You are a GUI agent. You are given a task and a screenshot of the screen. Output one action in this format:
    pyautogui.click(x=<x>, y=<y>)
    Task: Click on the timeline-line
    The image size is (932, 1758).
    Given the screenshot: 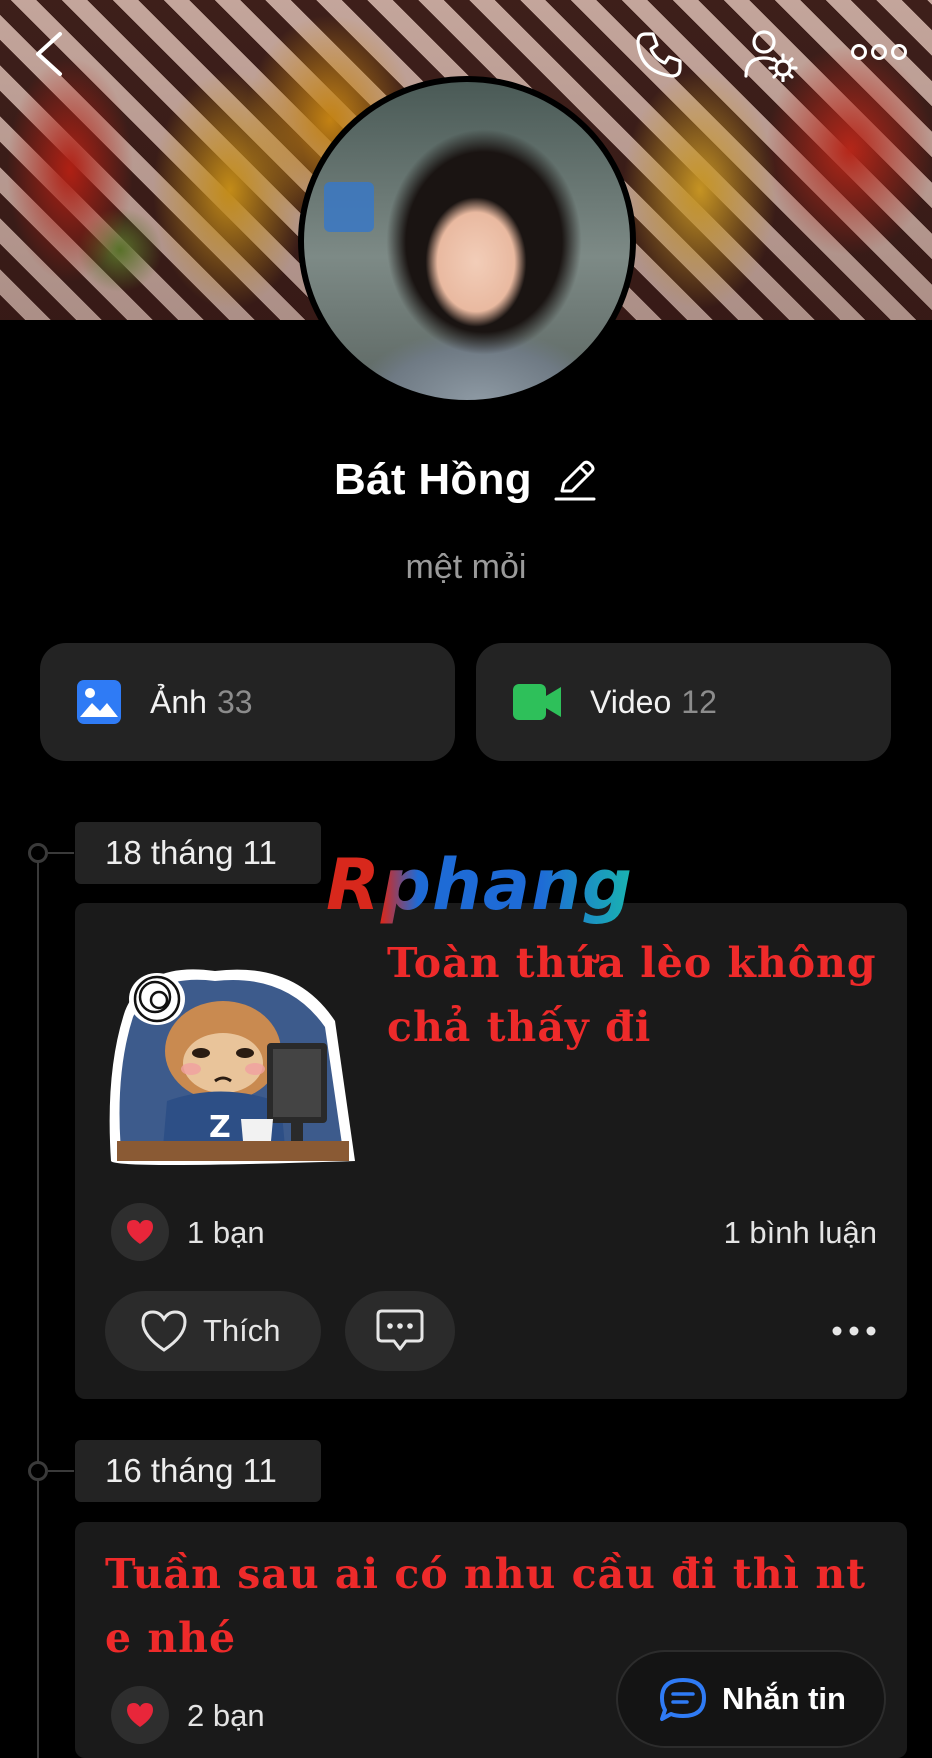 What is the action you would take?
    pyautogui.click(x=38, y=1305)
    